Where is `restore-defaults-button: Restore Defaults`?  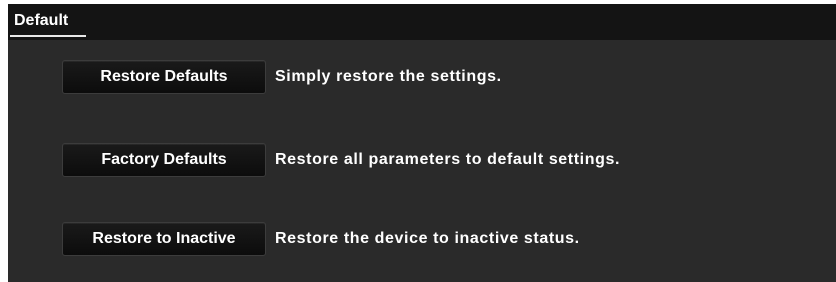
restore-defaults-button: Restore Defaults is located at coordinates (164, 77).